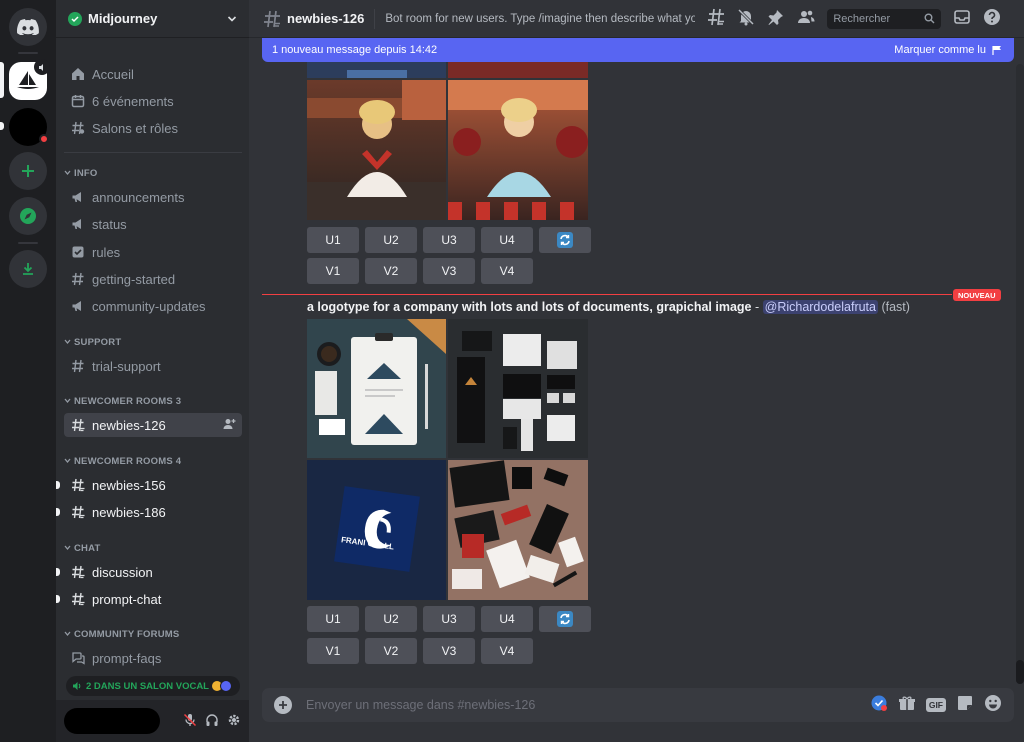 The width and height of the screenshot is (1024, 742). I want to click on voice-activity-indicator: 2 DANS UN SALON VOCAL, so click(153, 686).